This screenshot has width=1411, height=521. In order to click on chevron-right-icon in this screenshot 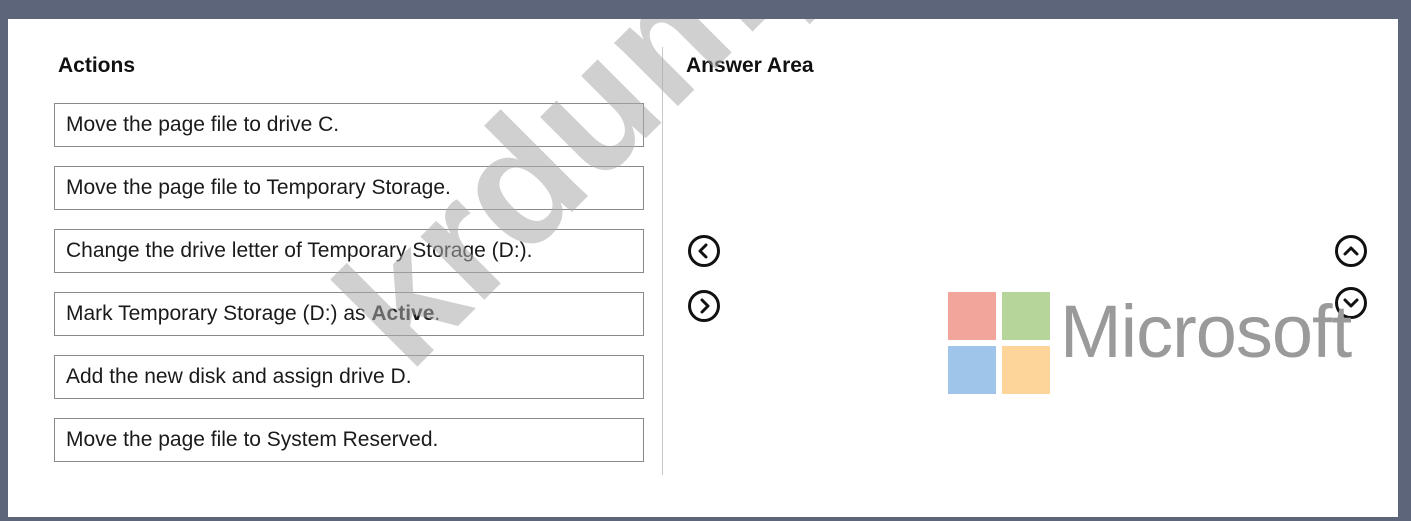, I will do `click(705, 306)`.